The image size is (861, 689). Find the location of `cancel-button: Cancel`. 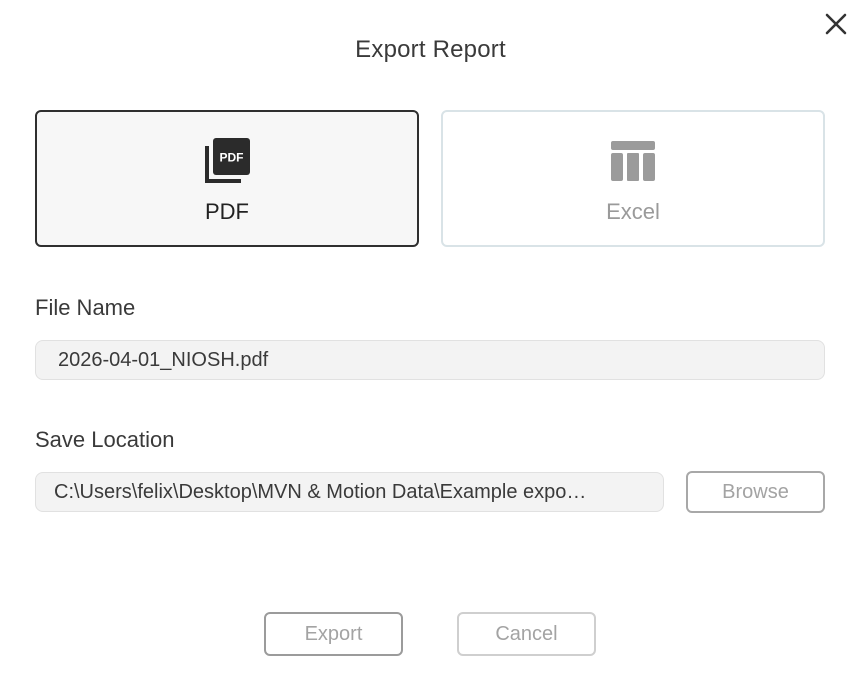

cancel-button: Cancel is located at coordinates (526, 634).